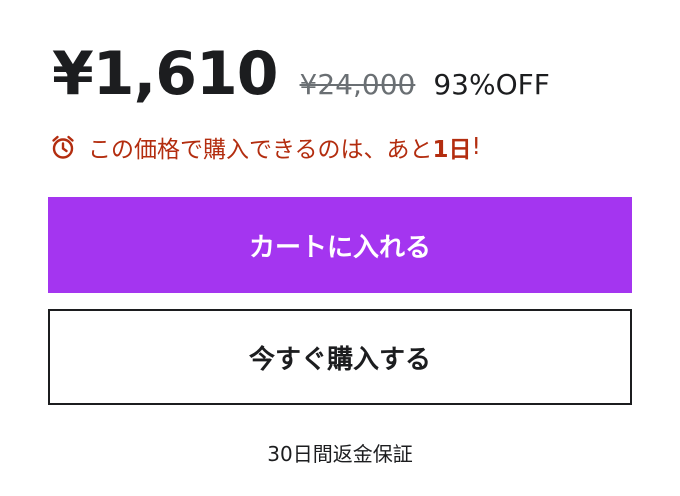 This screenshot has width=680, height=496. Describe the element at coordinates (357, 84) in the screenshot. I see `original-price: ¥24,000` at that location.